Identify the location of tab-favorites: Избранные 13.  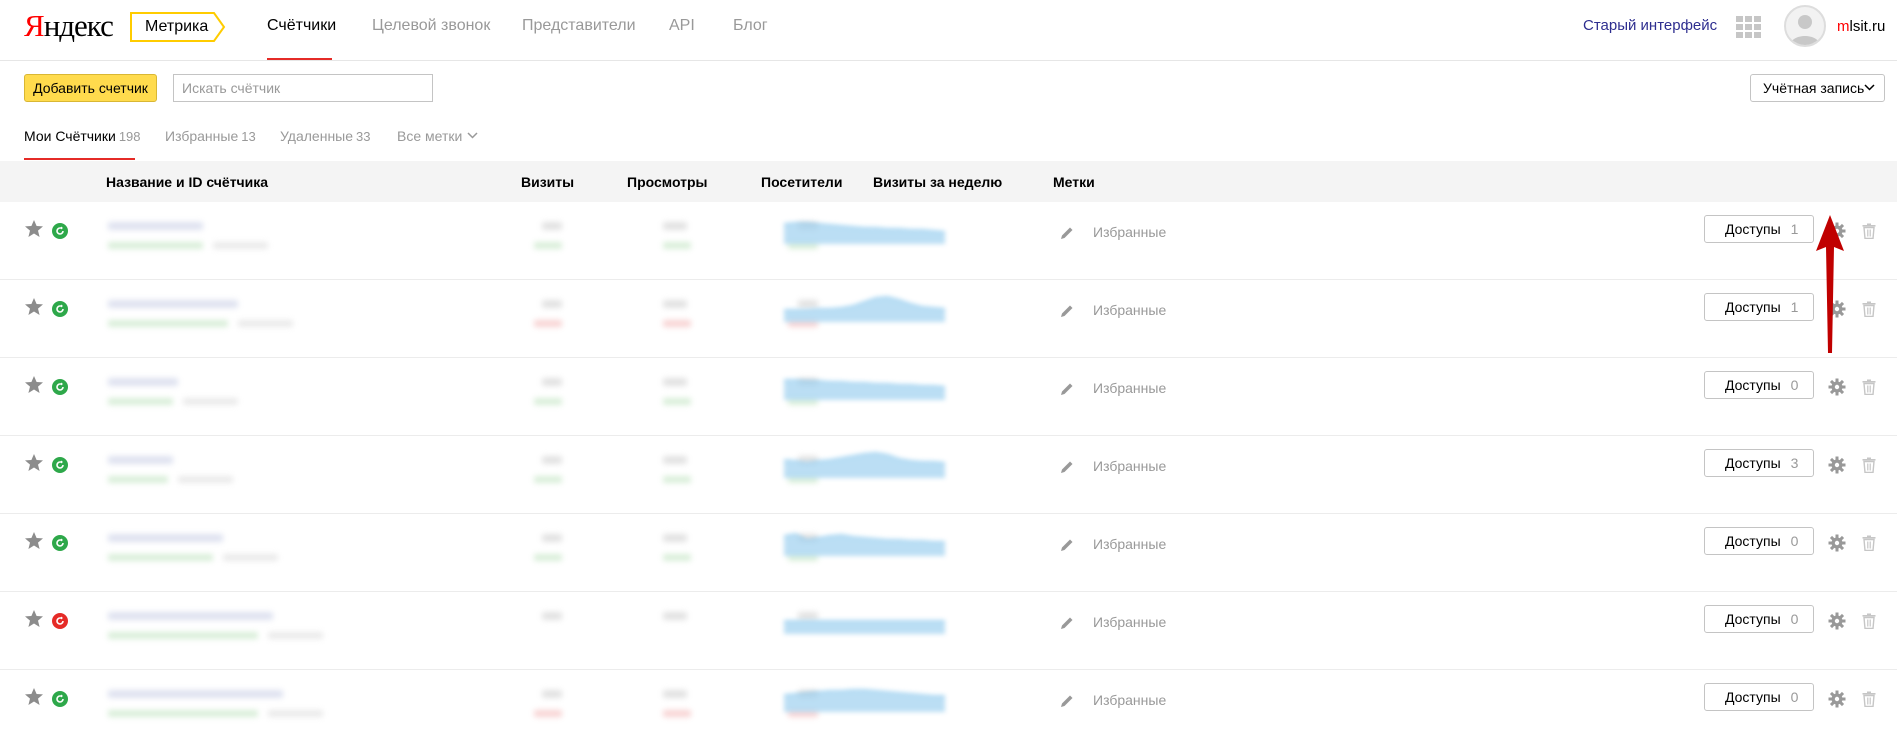
(210, 136).